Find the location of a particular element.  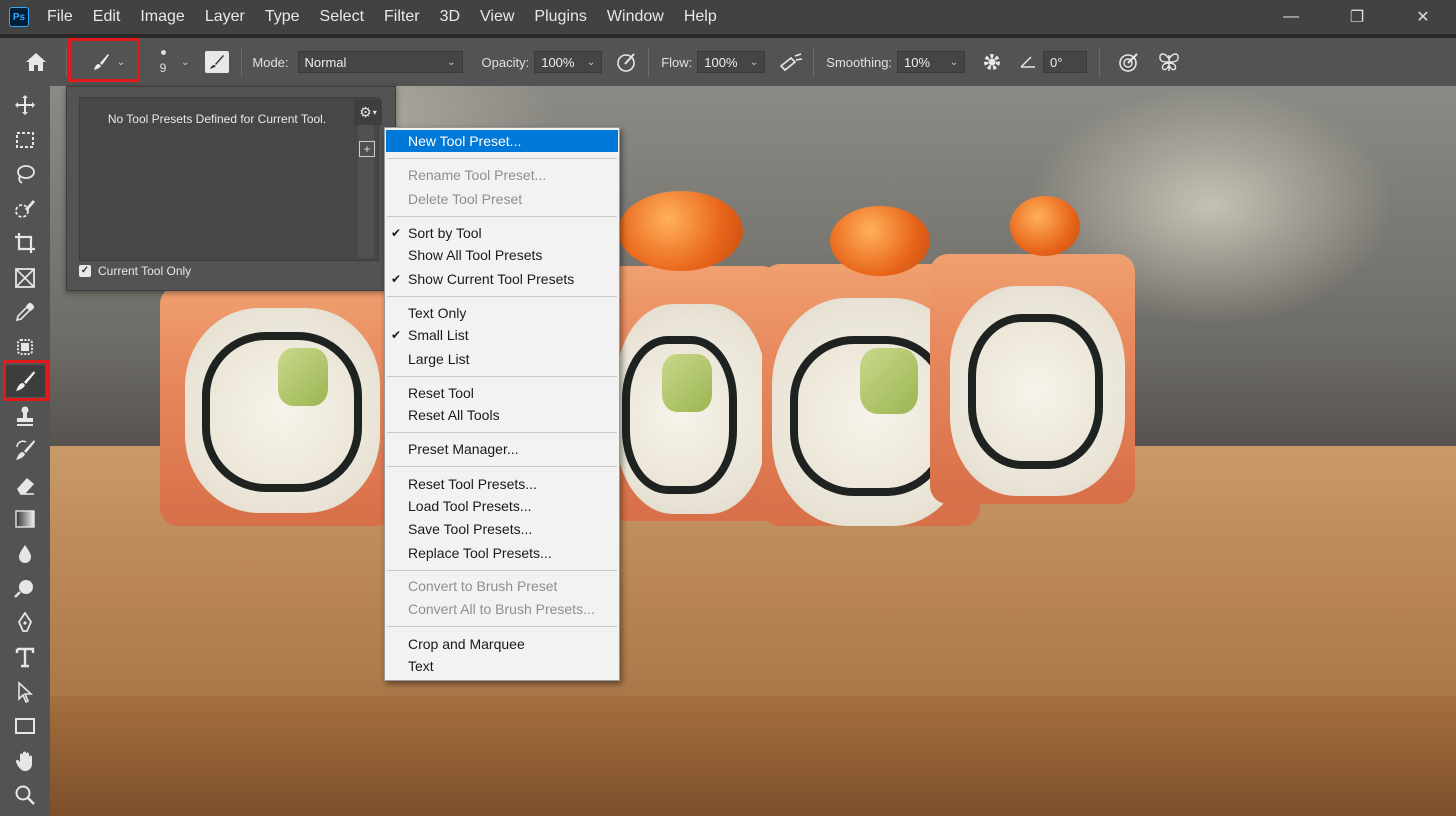

menu-item-show-current-tool-presets: ✔ Show Current Tool Presets is located at coordinates (502, 279).